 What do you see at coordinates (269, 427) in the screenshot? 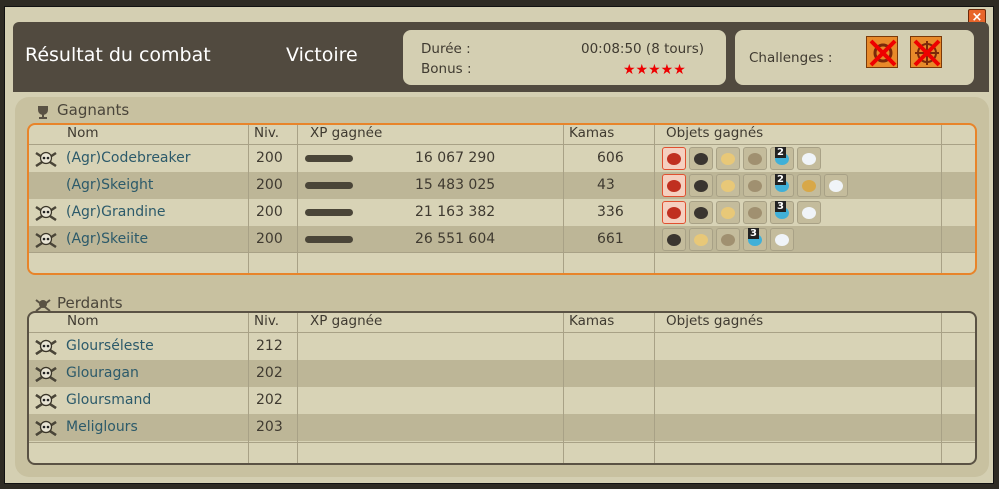
I see `player-level: 203` at bounding box center [269, 427].